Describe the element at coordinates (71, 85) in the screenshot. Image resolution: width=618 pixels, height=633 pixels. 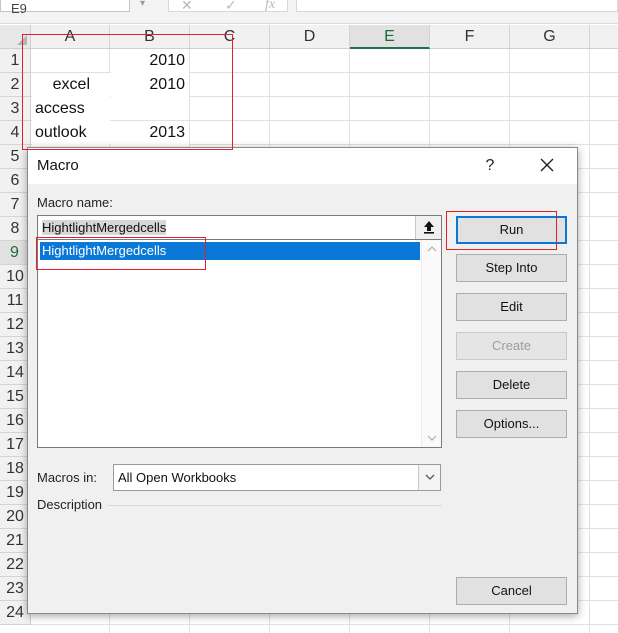
I see `cell-a2: excel` at that location.